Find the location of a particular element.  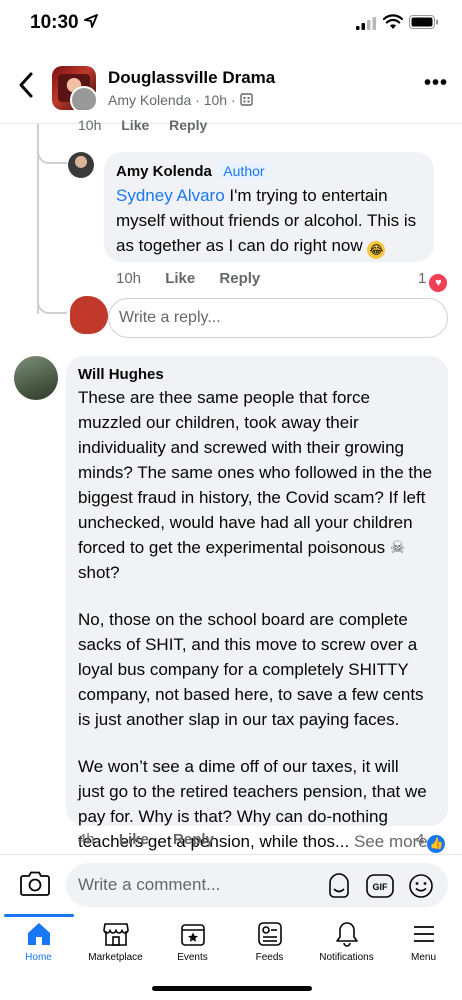

post-age: 10h is located at coordinates (215, 100).